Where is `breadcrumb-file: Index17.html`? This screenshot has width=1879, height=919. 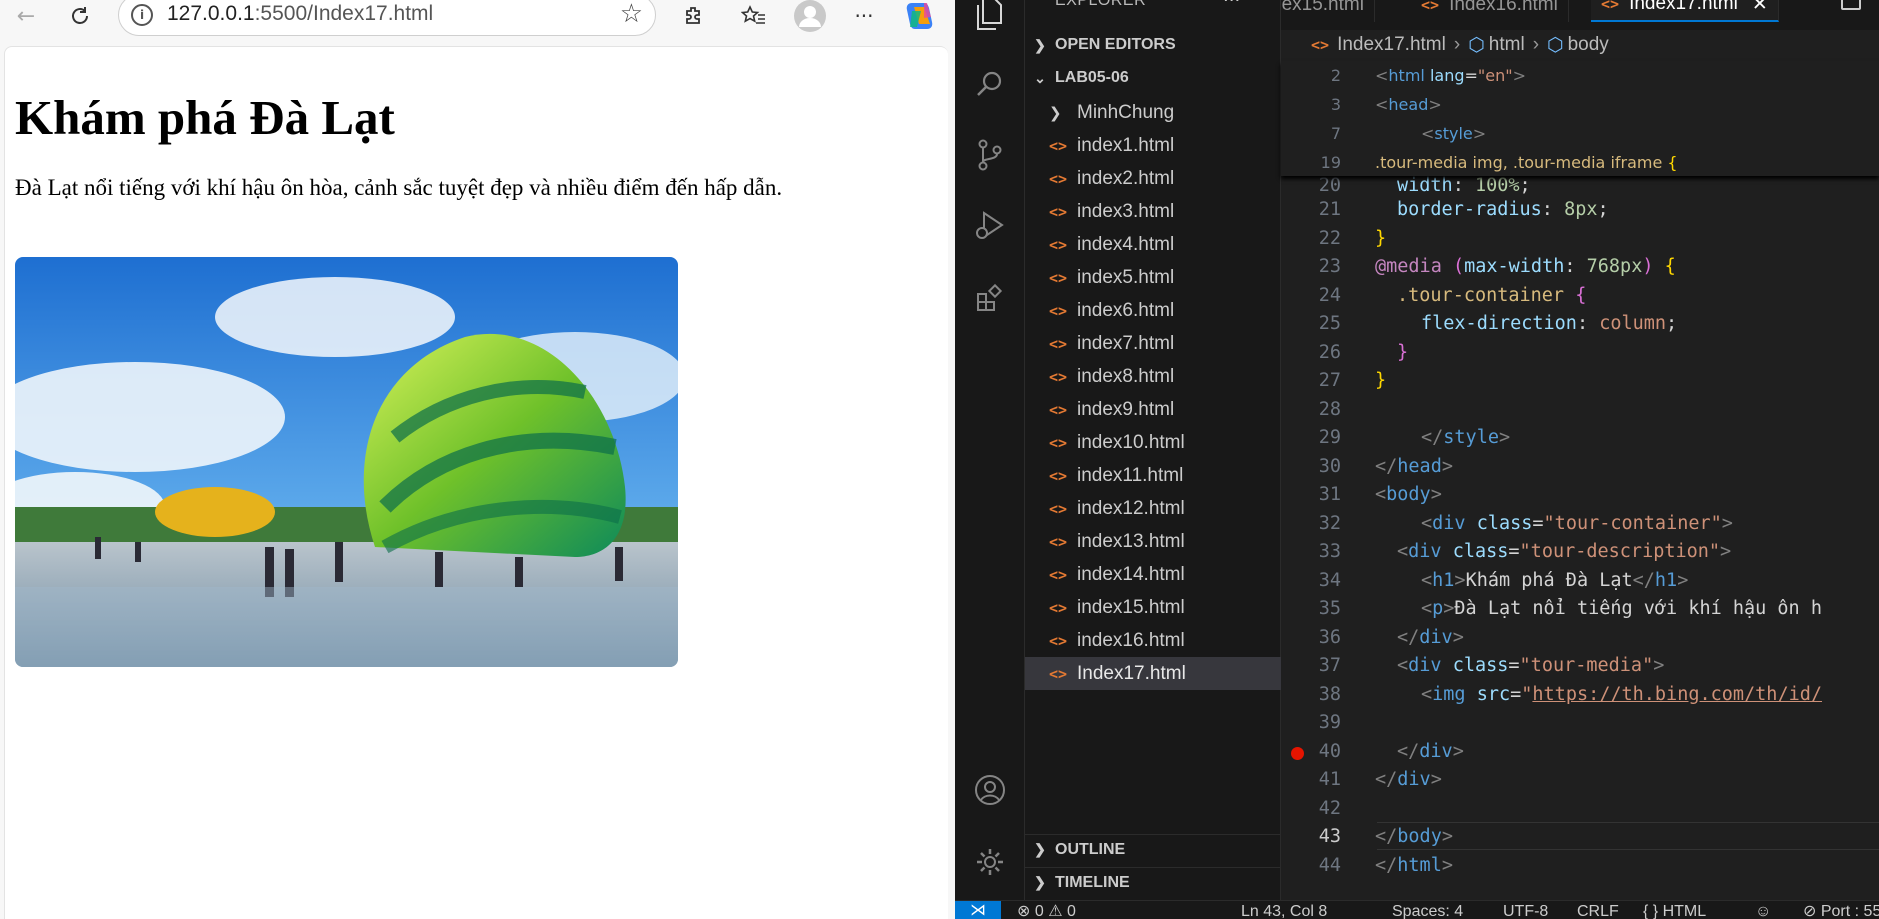
breadcrumb-file: Index17.html is located at coordinates (1391, 45).